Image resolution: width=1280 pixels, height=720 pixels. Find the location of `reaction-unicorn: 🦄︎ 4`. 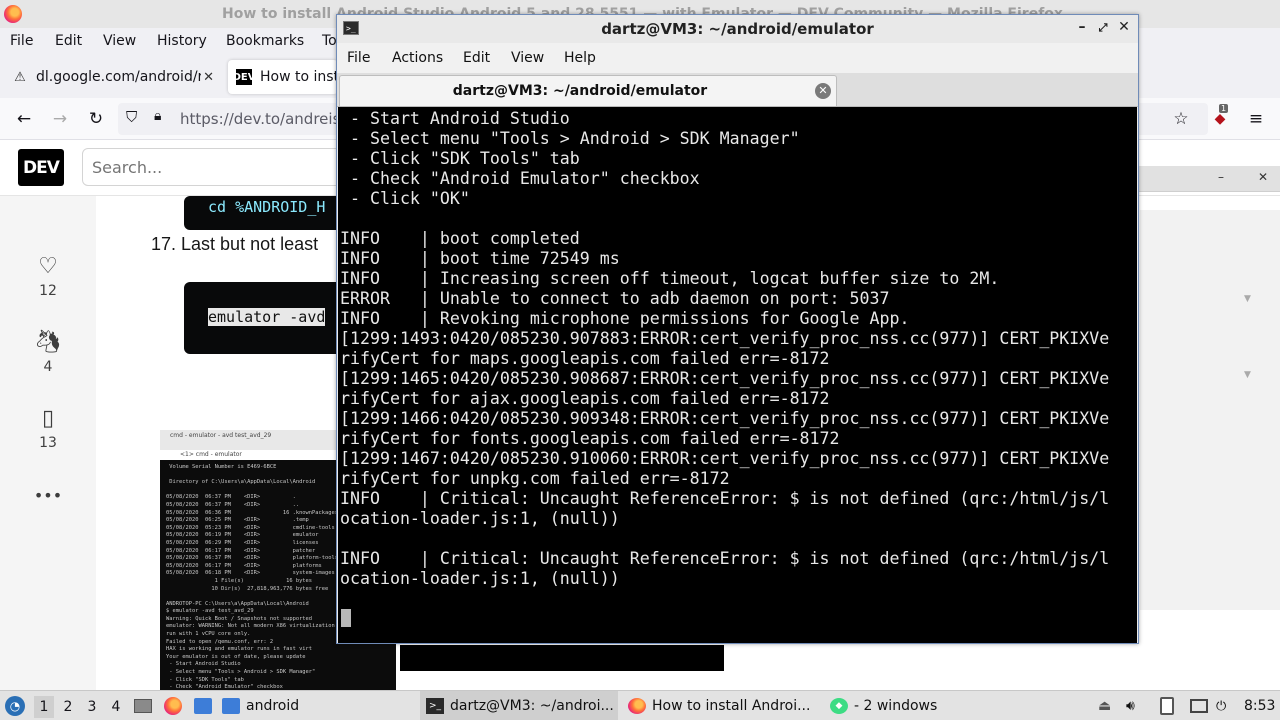

reaction-unicorn: 🦄︎ 4 is located at coordinates (48, 352).